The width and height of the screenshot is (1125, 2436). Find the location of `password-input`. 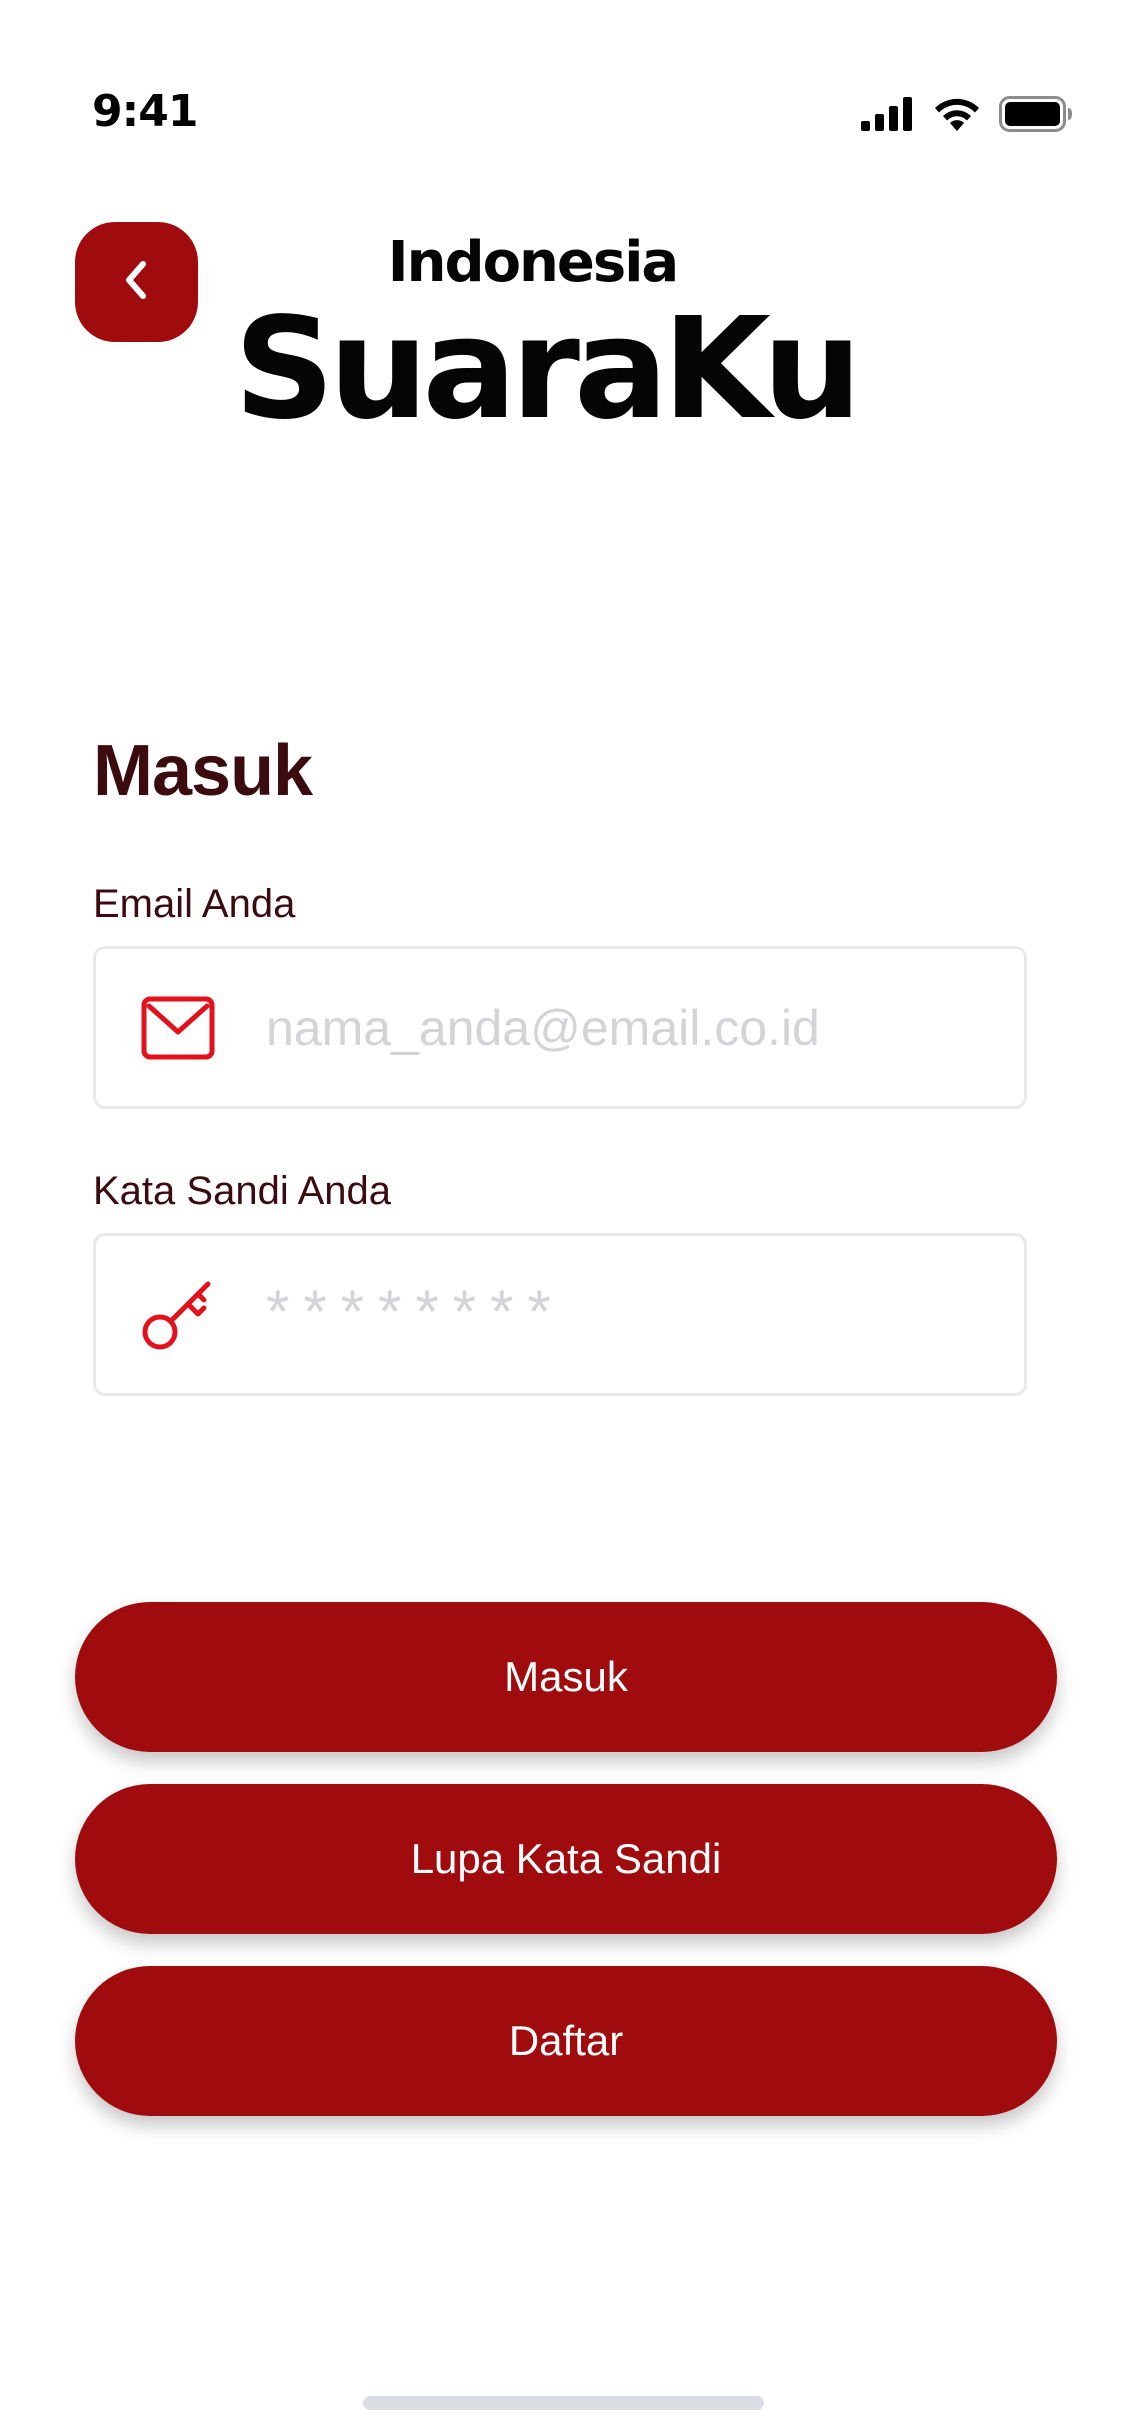

password-input is located at coordinates (626, 1314).